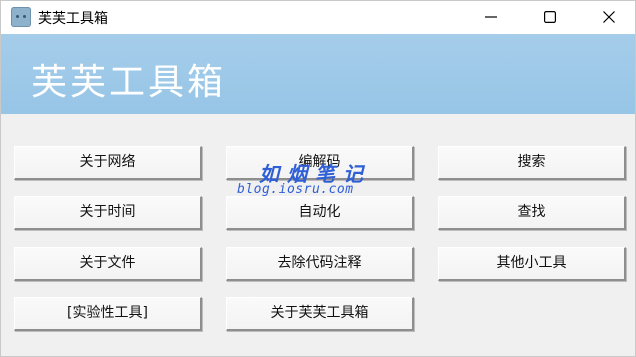  Describe the element at coordinates (320, 264) in the screenshot. I see `remove-code-comments-button: 去除代码注释` at that location.